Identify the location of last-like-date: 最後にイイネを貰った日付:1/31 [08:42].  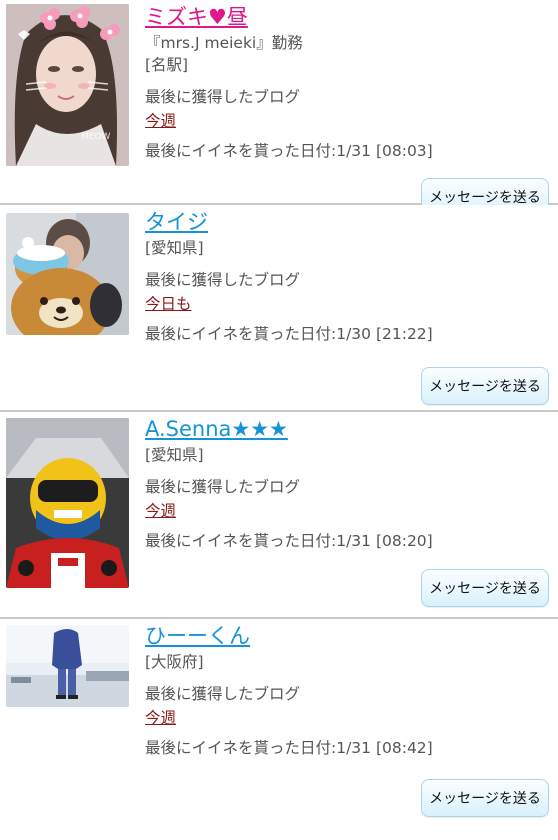
(289, 748).